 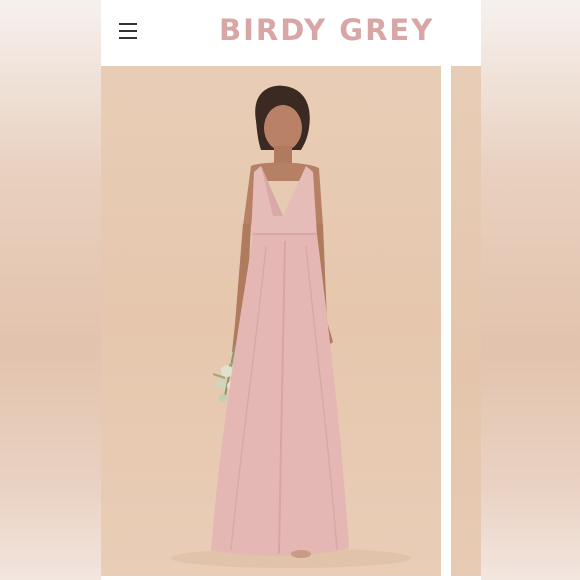 What do you see at coordinates (466, 321) in the screenshot?
I see `product-photo-peek` at bounding box center [466, 321].